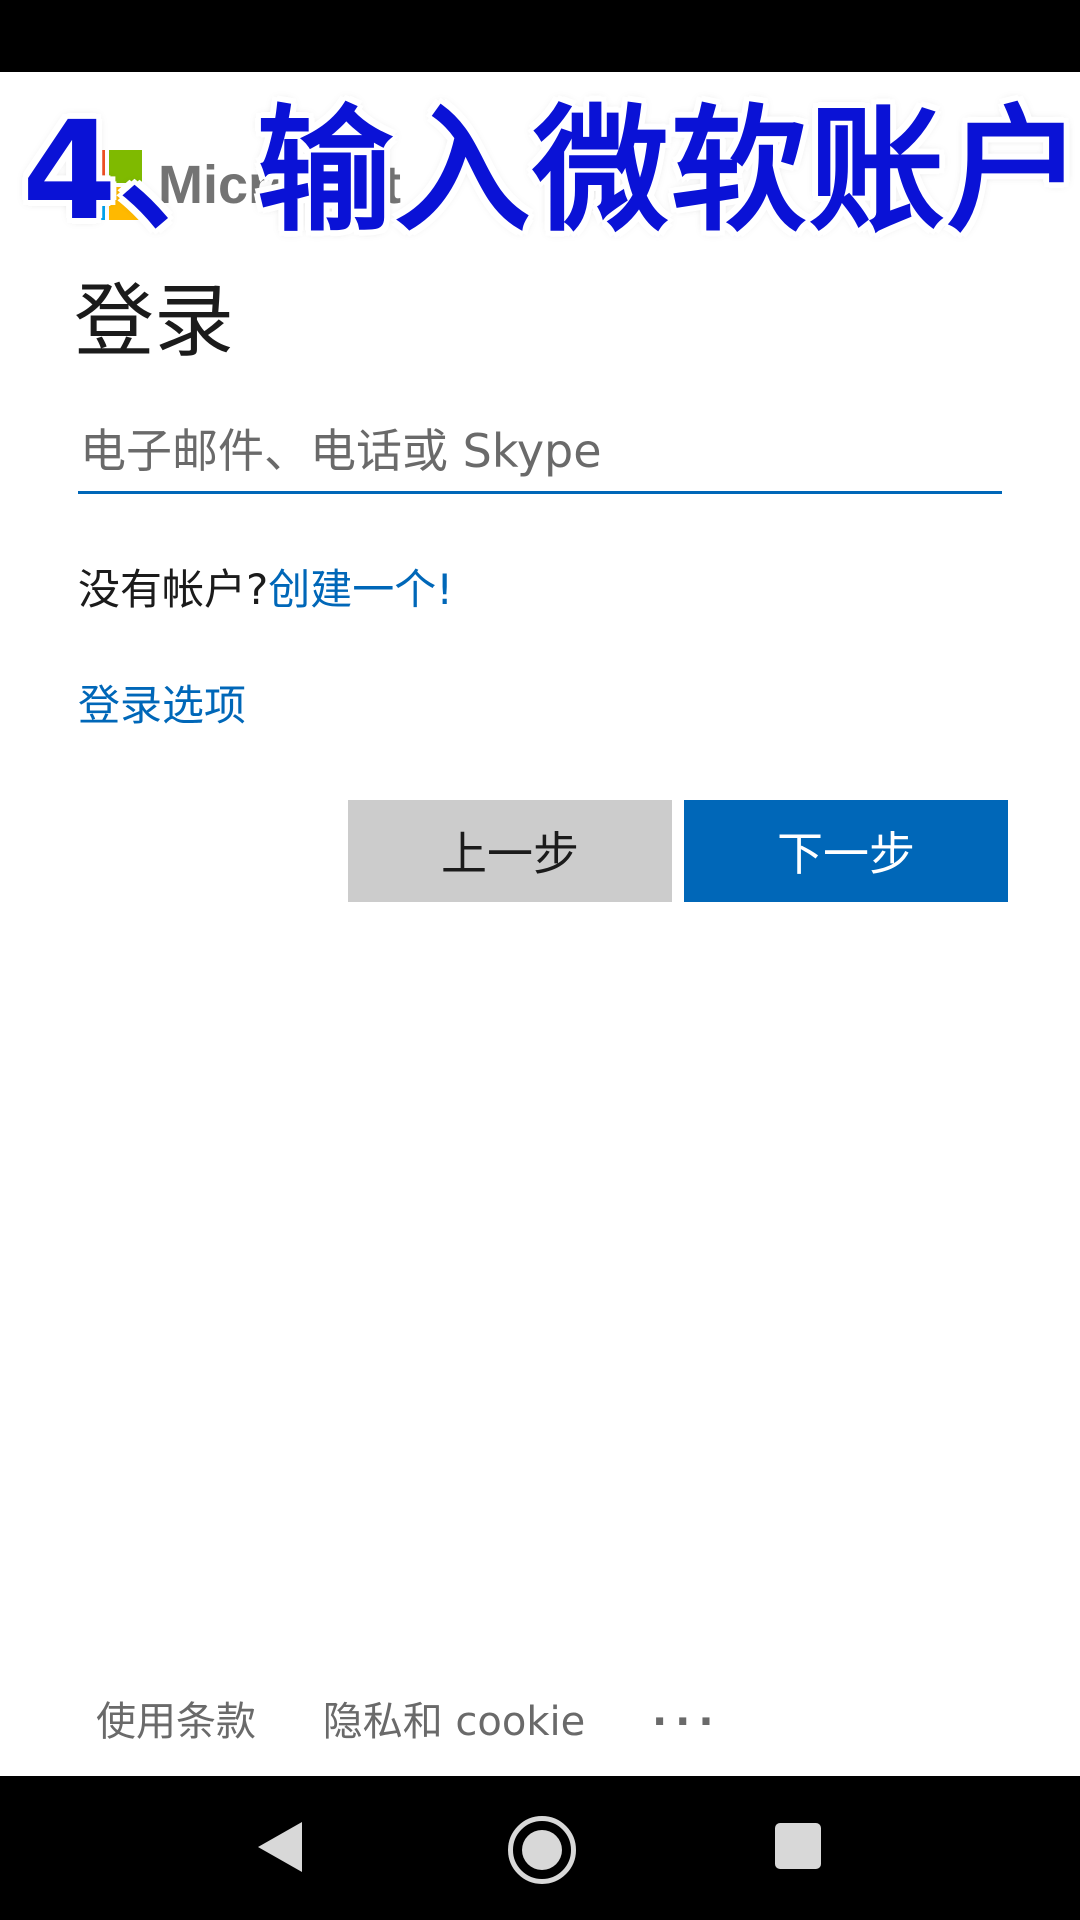  What do you see at coordinates (540, 452) in the screenshot?
I see `email-field` at bounding box center [540, 452].